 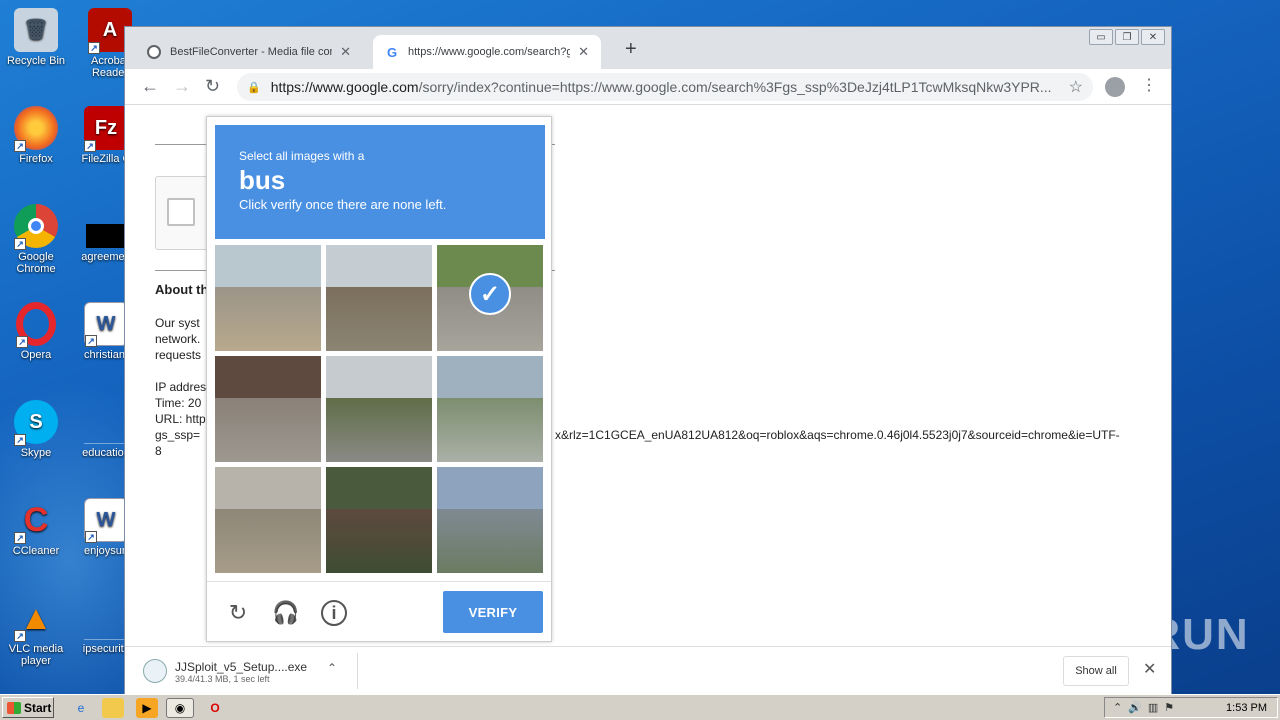 What do you see at coordinates (36, 655) in the screenshot?
I see `desktop-icon-label: VLC media player` at bounding box center [36, 655].